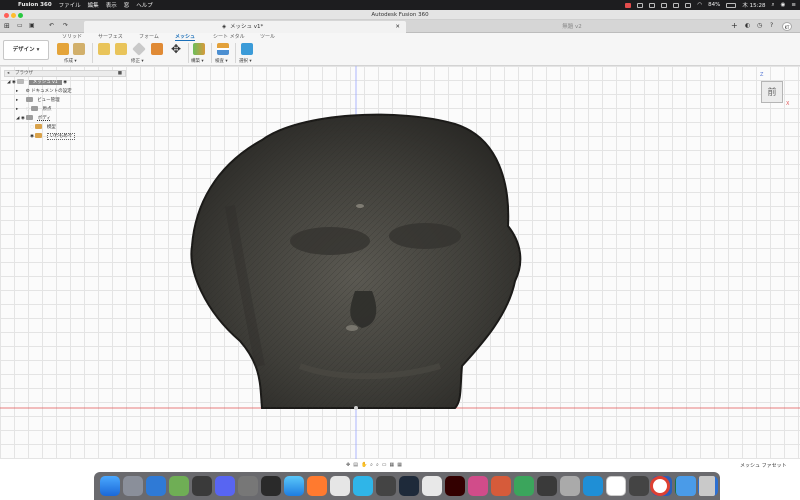 This screenshot has height=500, width=800. Describe the element at coordinates (229, 36) in the screenshot. I see `tab-sheet-metal: シート メタル` at that location.